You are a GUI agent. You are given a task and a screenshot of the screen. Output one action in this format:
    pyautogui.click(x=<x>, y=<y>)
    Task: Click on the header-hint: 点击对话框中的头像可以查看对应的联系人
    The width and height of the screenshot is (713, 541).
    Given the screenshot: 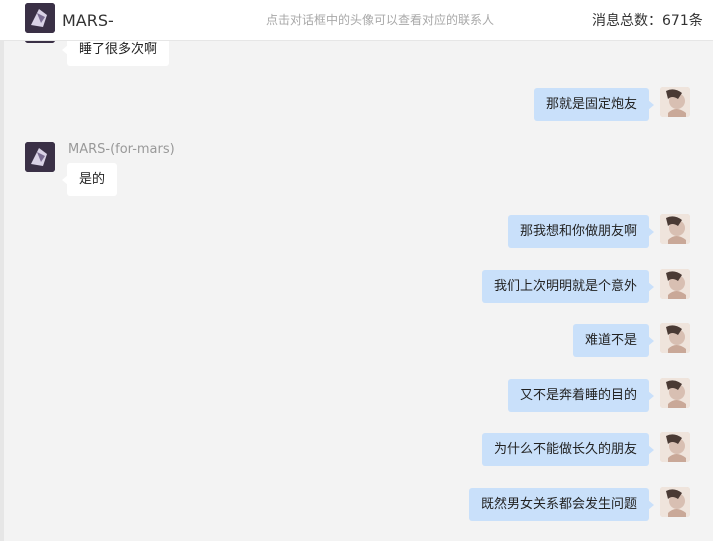 What is the action you would take?
    pyautogui.click(x=380, y=20)
    